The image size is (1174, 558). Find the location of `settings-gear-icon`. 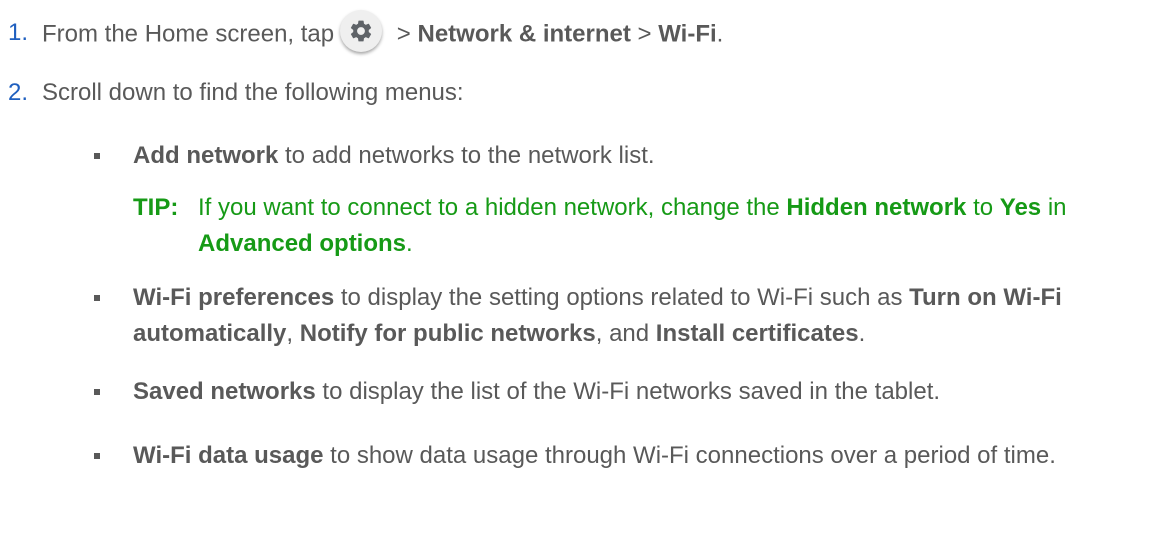

settings-gear-icon is located at coordinates (361, 31).